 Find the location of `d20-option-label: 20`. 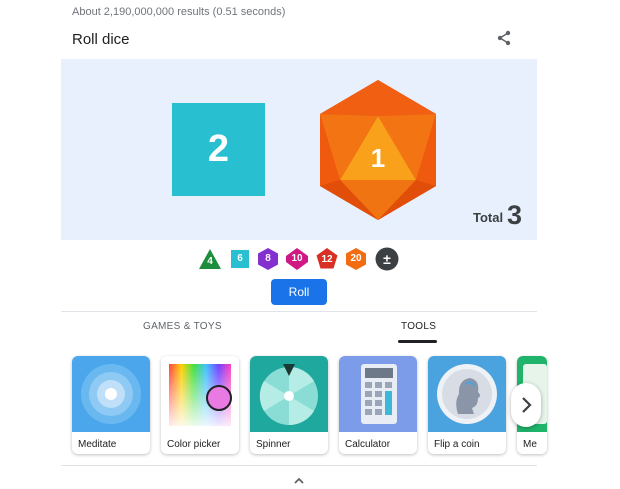

d20-option-label: 20 is located at coordinates (356, 258).